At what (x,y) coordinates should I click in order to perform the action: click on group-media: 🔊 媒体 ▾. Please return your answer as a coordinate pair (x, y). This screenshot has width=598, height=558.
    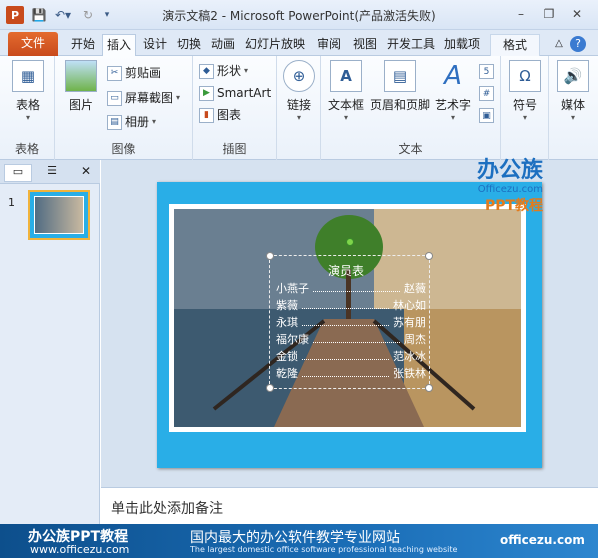
    Looking at the image, I should click on (573, 108).